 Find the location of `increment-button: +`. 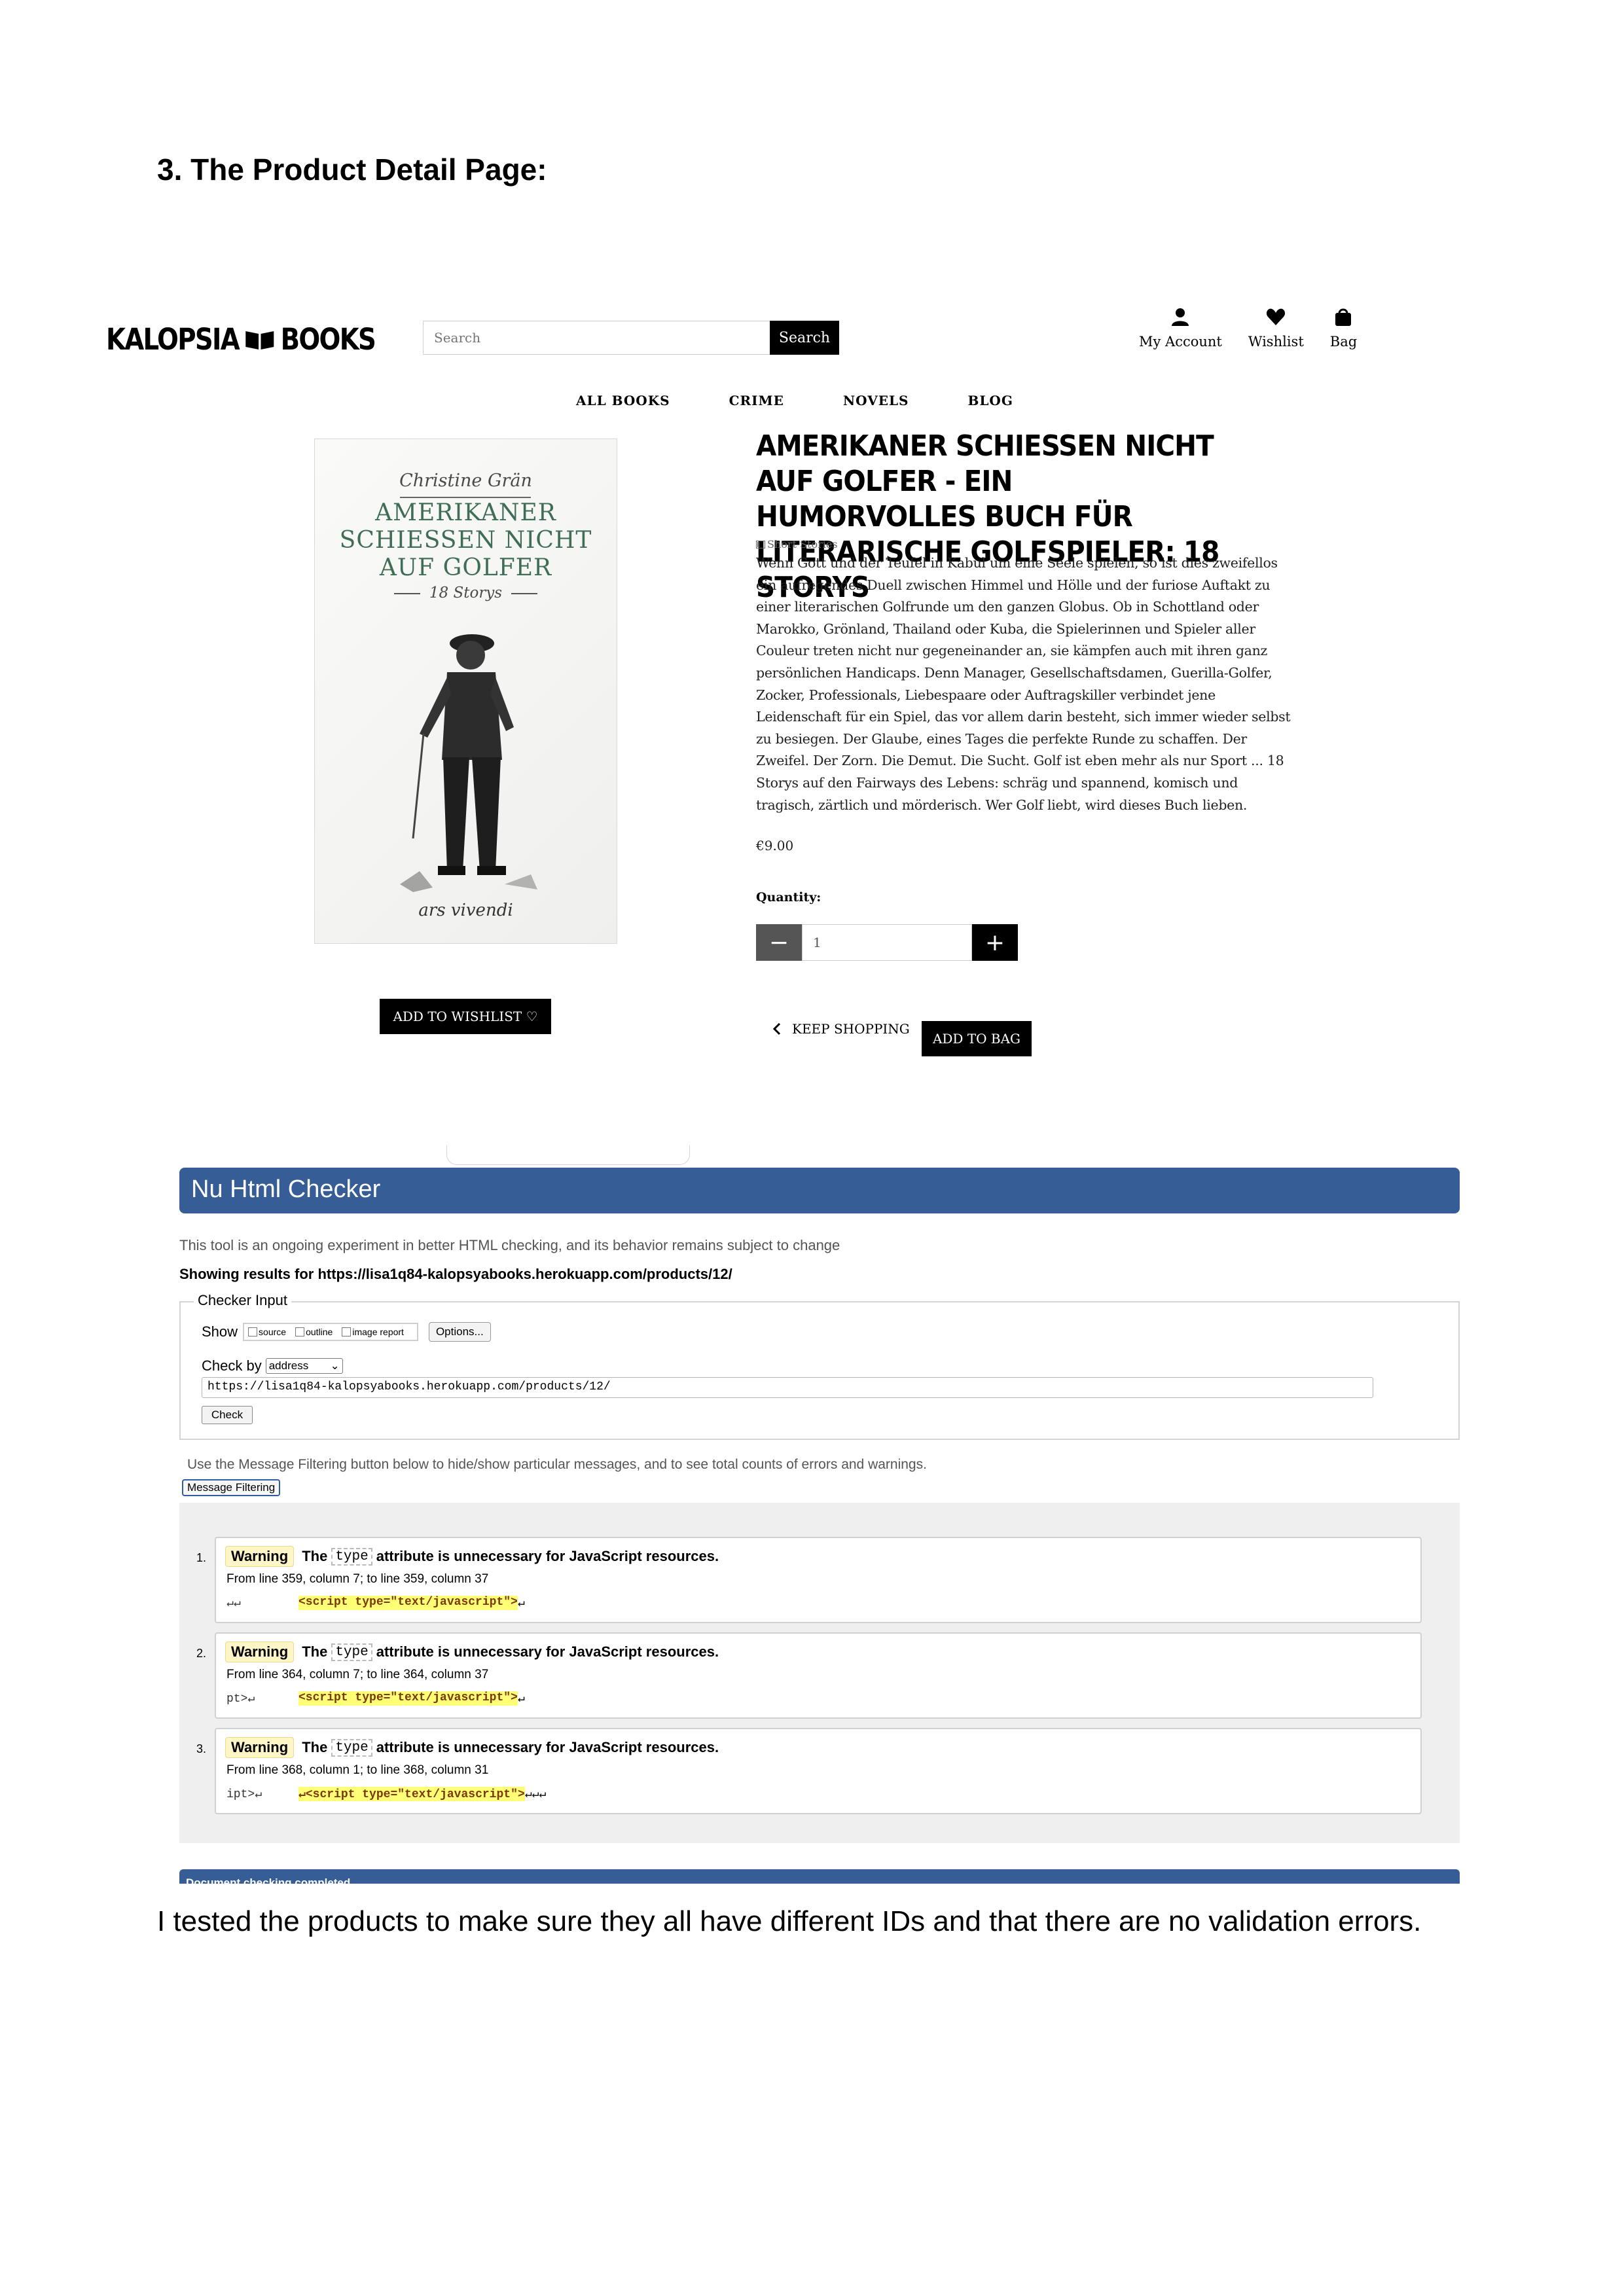

increment-button: + is located at coordinates (995, 942).